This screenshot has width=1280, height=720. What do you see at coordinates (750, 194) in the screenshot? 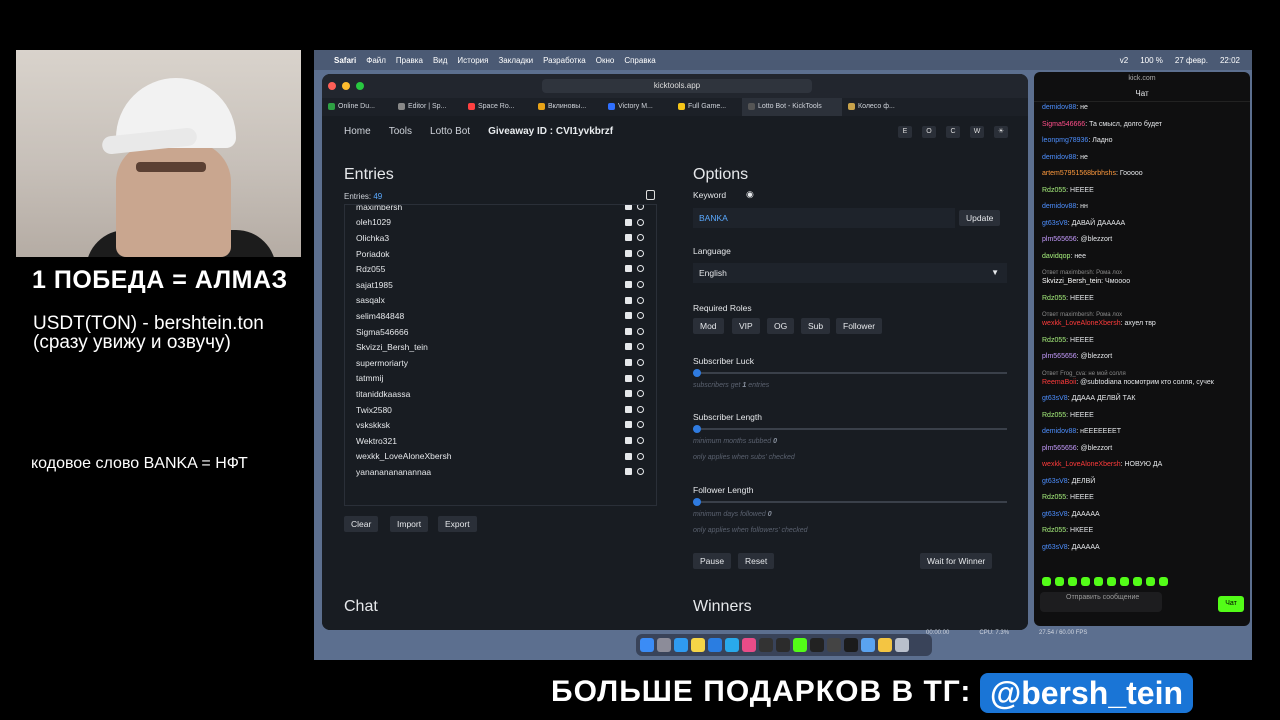
I see `eye-icon: ◉` at bounding box center [750, 194].